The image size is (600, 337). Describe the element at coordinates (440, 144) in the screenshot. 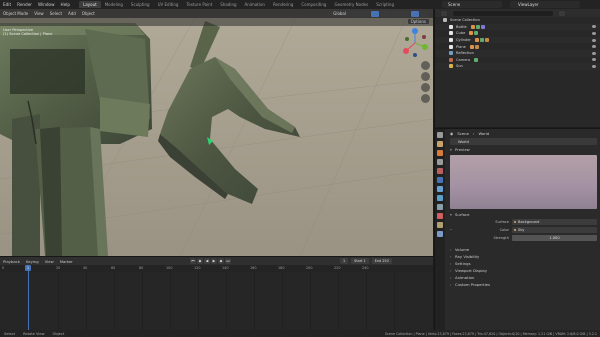

I see `render-tab-icon` at that location.